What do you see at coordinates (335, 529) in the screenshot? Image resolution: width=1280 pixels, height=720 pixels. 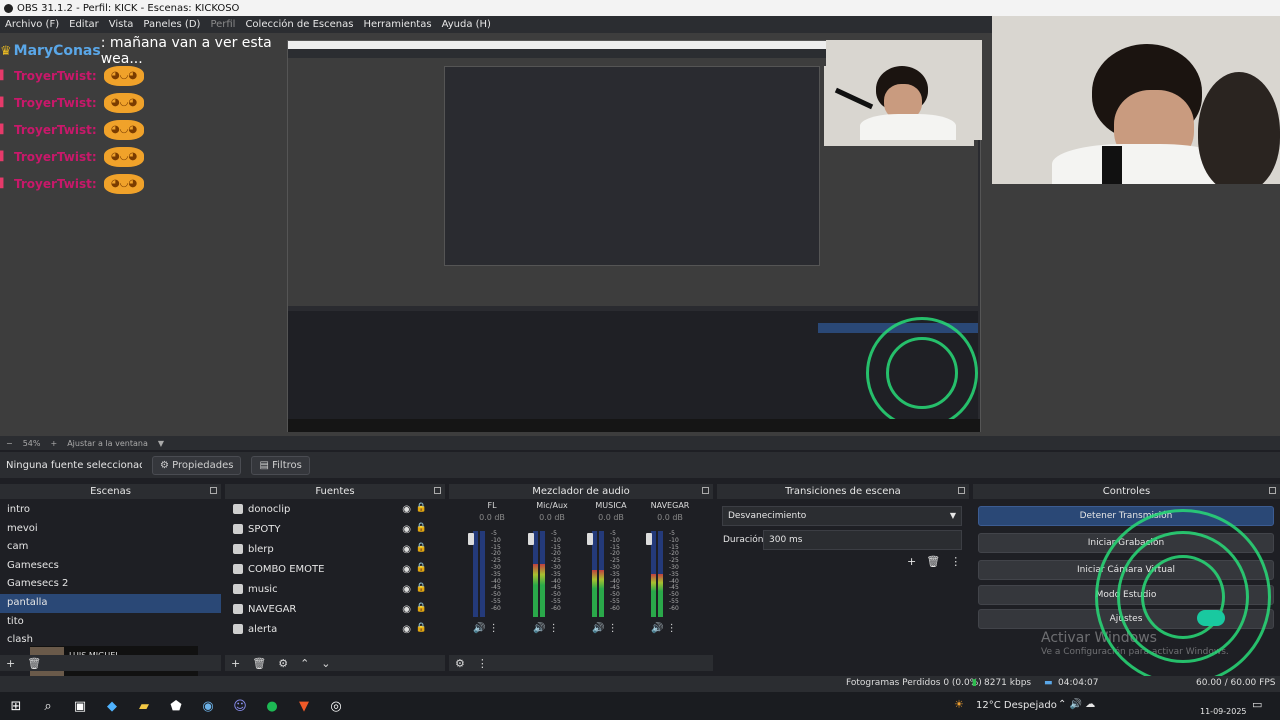 I see `source-item: SPOTY ◉ 🔒` at bounding box center [335, 529].